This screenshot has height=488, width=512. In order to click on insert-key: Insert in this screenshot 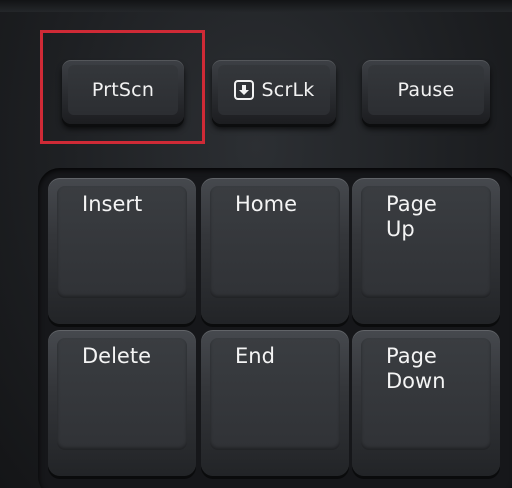, I will do `click(122, 251)`.